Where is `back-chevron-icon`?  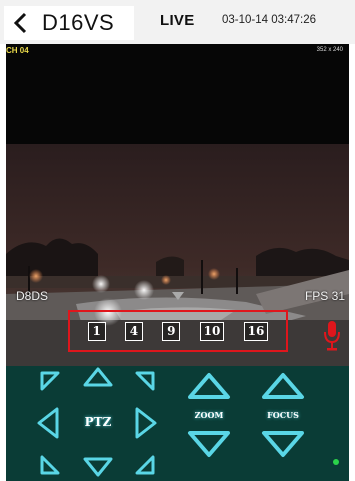 back-chevron-icon is located at coordinates (20, 23).